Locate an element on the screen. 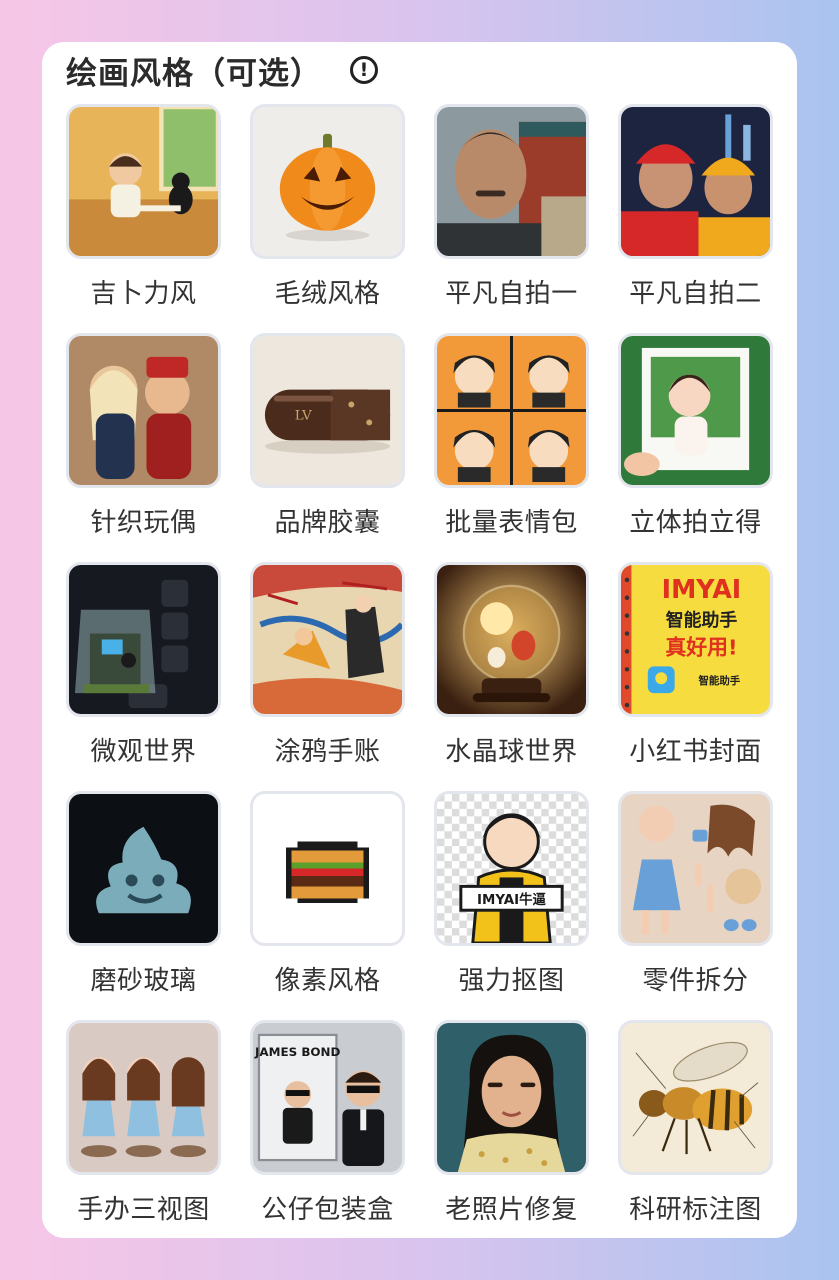 Image resolution: width=839 pixels, height=1280 pixels. style-option-toy-box: JAMES BOND 公仔包装盒 is located at coordinates (327, 1134).